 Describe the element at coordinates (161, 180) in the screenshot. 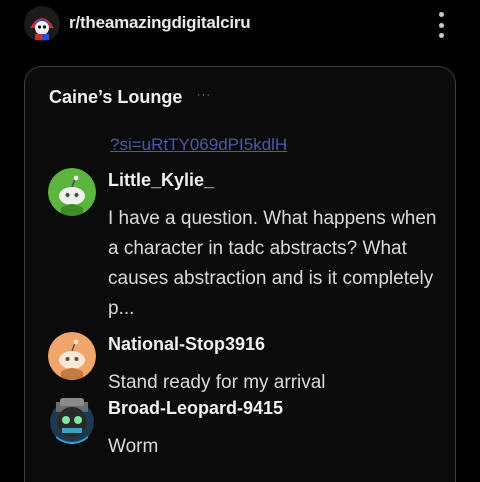

I see `message-username: Little_Kylie_` at that location.